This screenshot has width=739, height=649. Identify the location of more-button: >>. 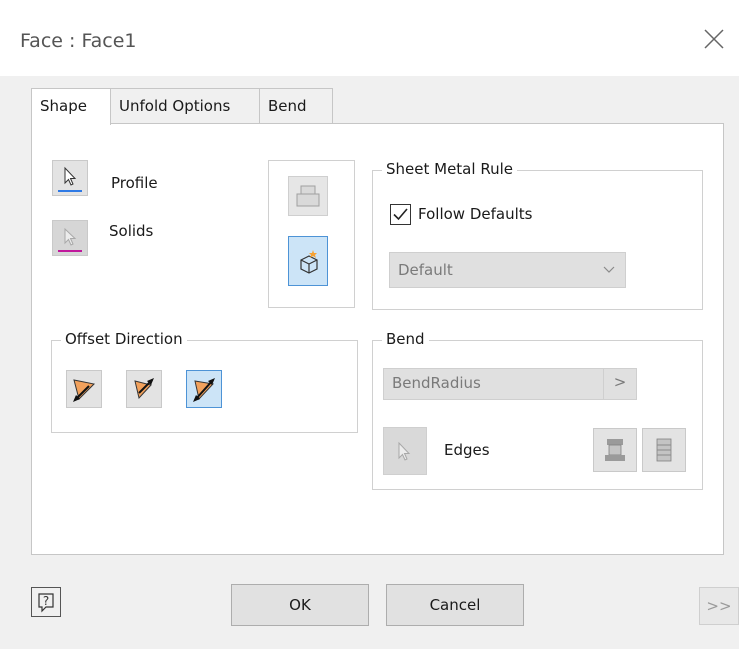
(719, 606).